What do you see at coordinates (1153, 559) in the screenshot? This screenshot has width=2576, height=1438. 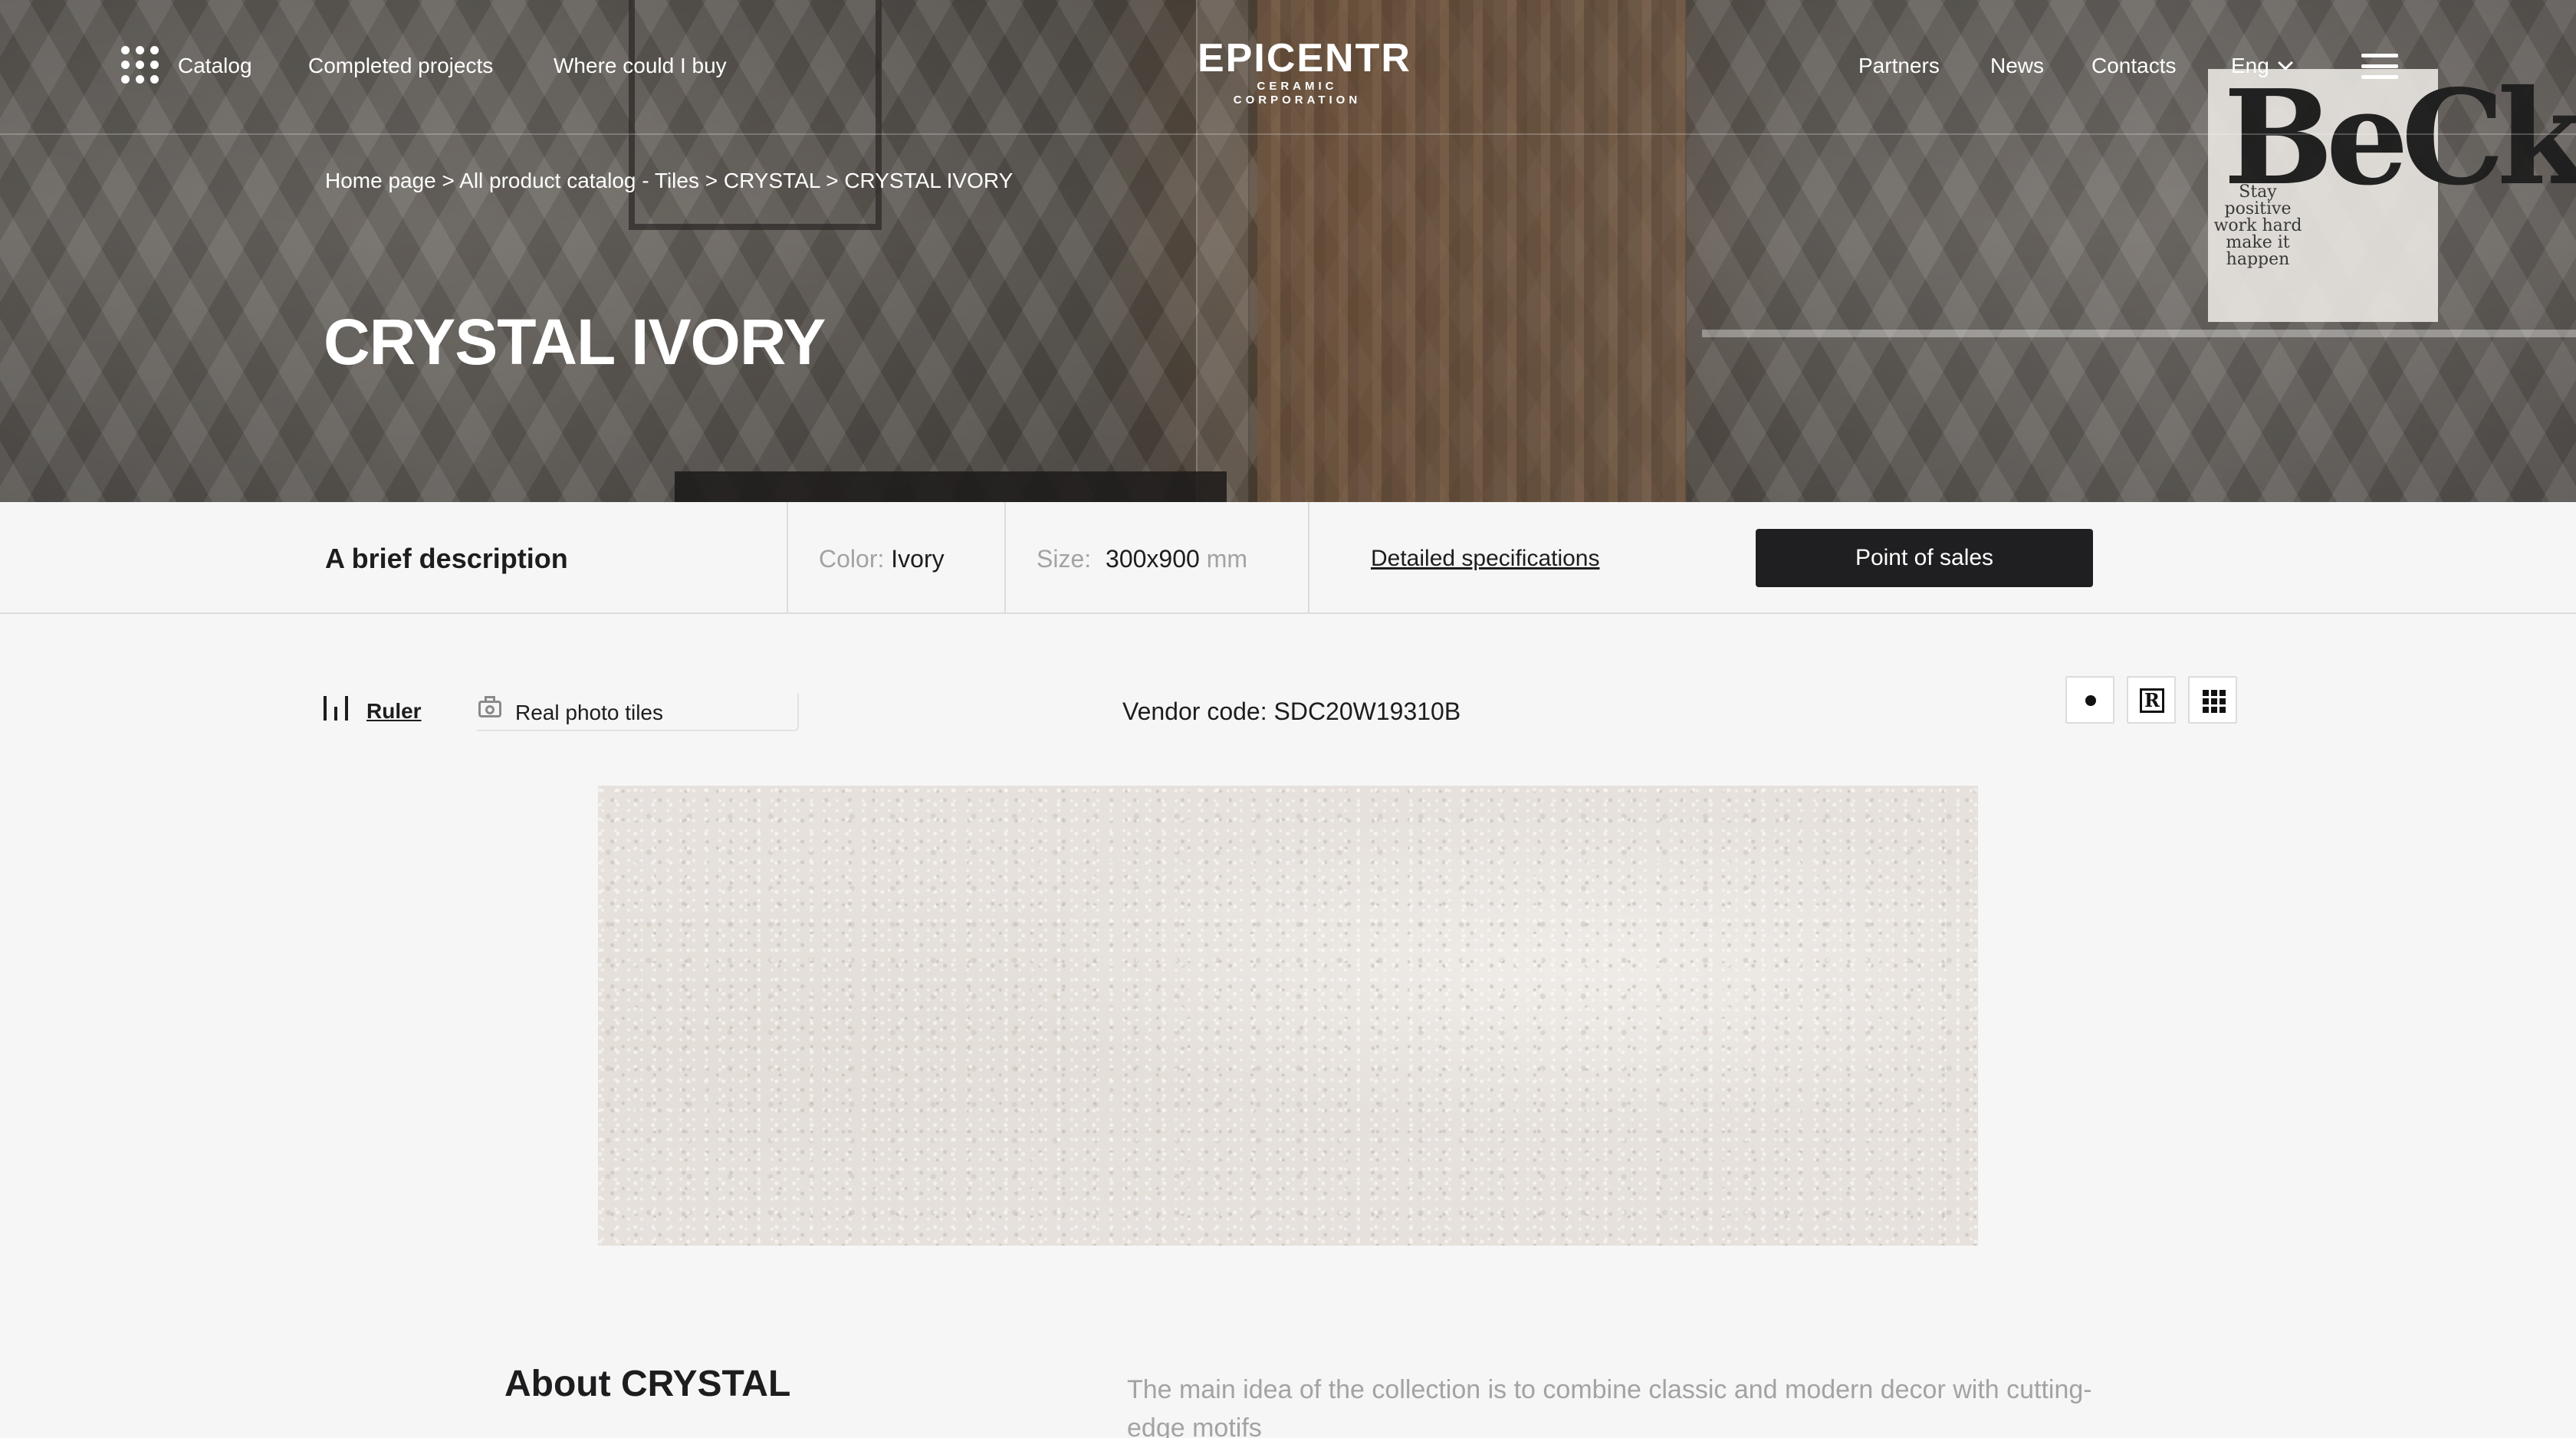 I see `size-value: 300x900` at bounding box center [1153, 559].